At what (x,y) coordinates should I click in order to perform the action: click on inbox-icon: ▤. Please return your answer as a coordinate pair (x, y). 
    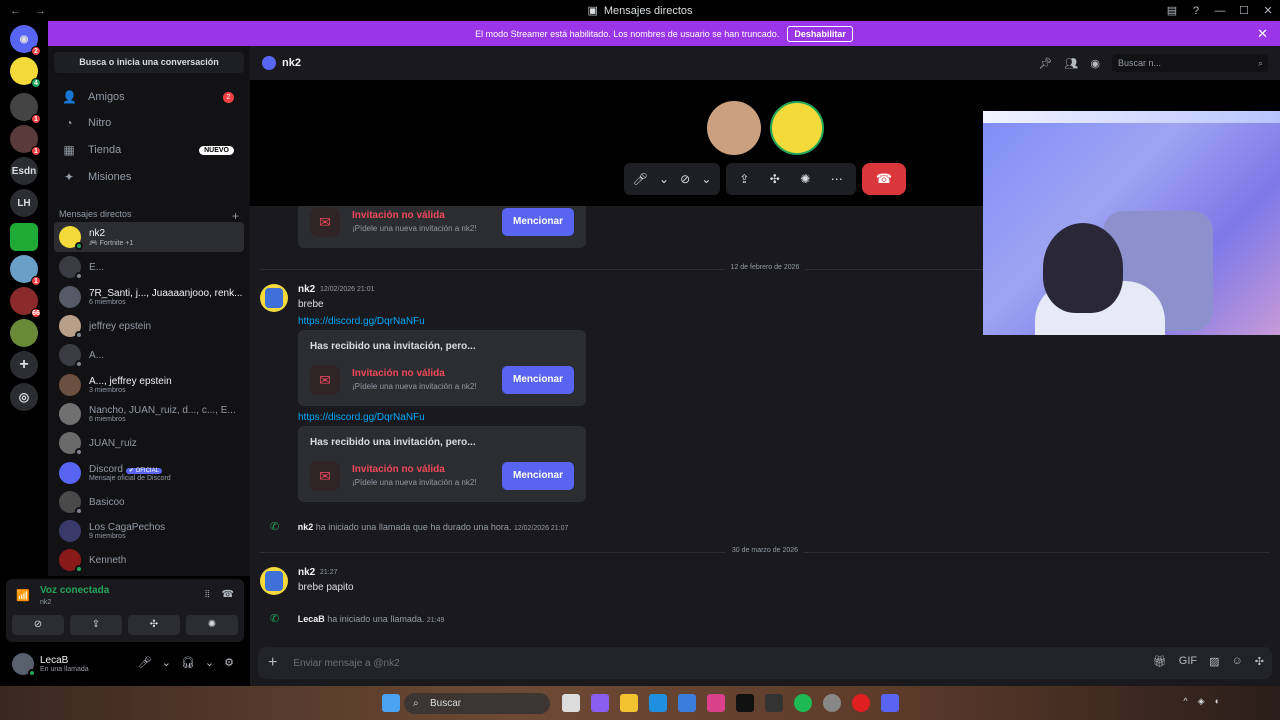
    Looking at the image, I should click on (1172, 10).